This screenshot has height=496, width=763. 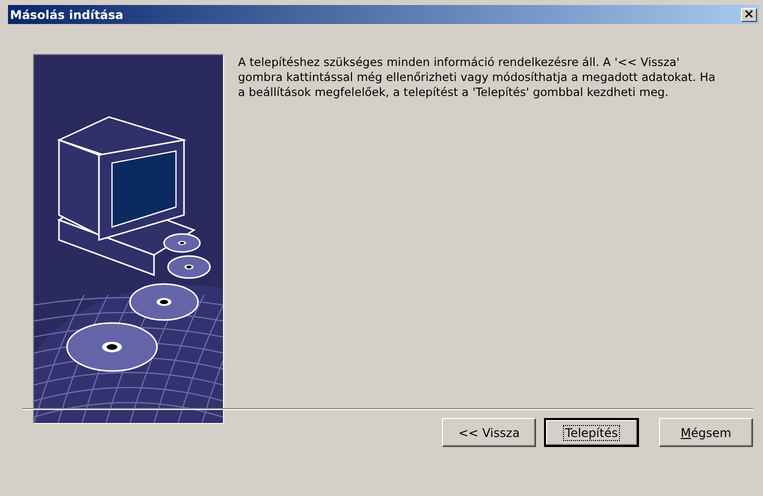 What do you see at coordinates (749, 15) in the screenshot?
I see `close-button: ×` at bounding box center [749, 15].